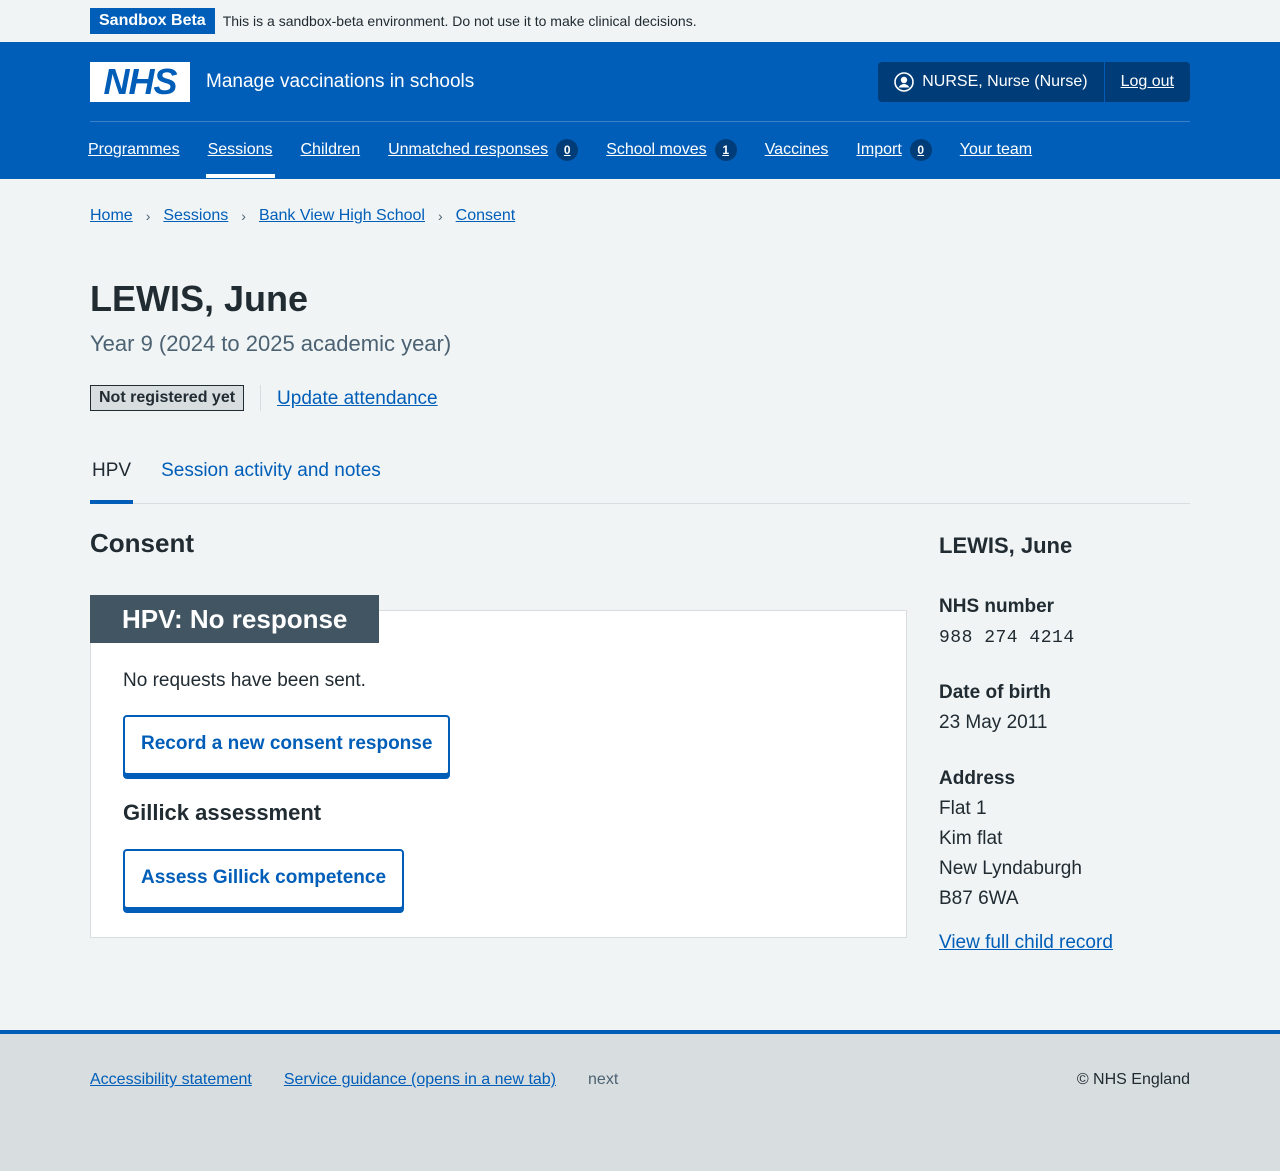  I want to click on breadcrumb-sessions: Sessions, so click(195, 216).